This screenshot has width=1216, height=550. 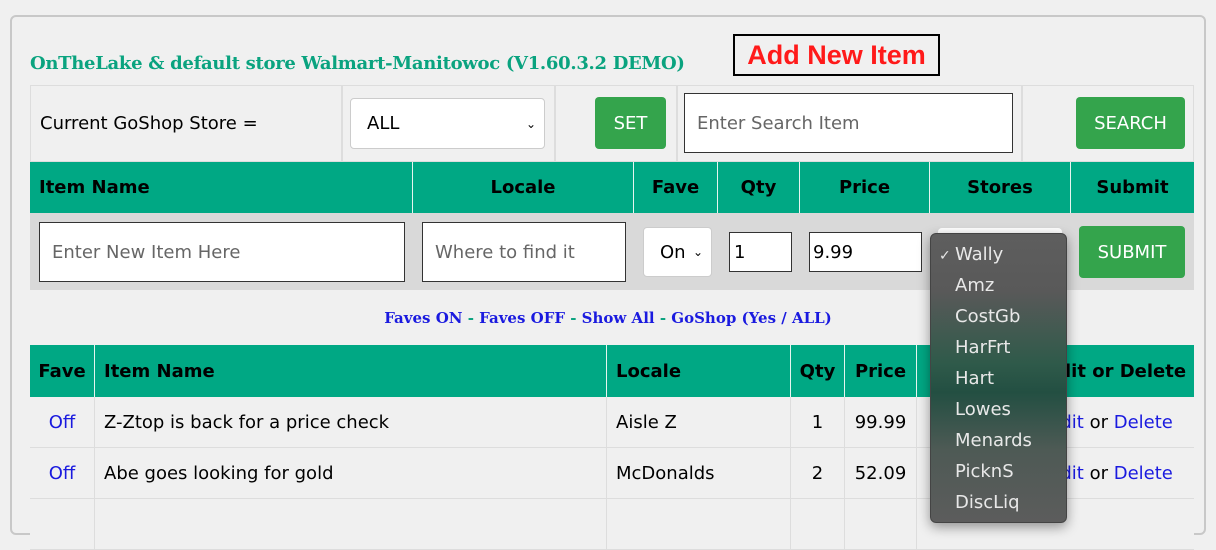 What do you see at coordinates (1132, 187) in the screenshot?
I see `header-submit: Submit` at bounding box center [1132, 187].